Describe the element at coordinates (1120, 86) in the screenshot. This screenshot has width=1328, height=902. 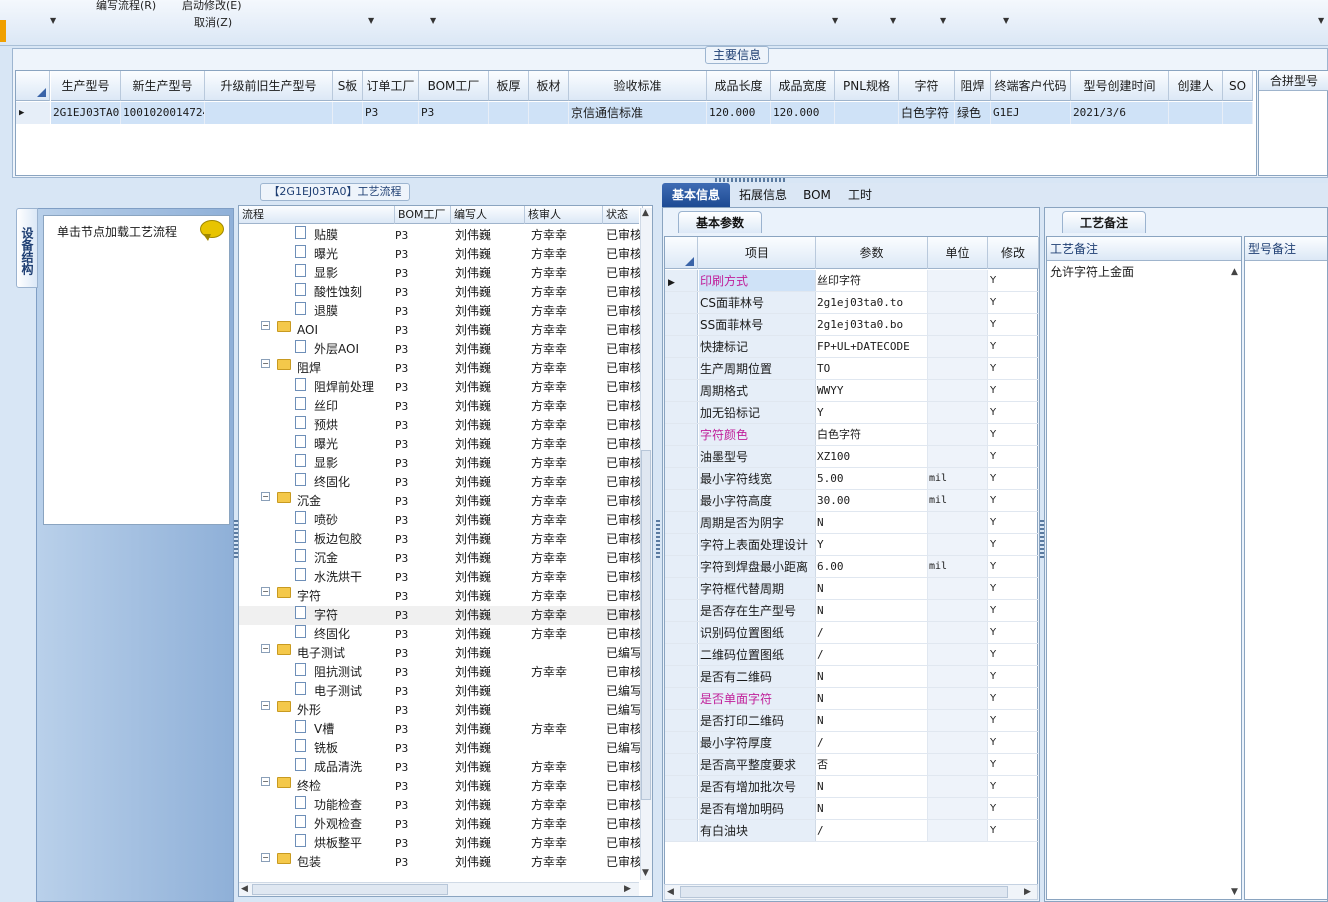
I see `main-col-header: 型号创建时间` at that location.